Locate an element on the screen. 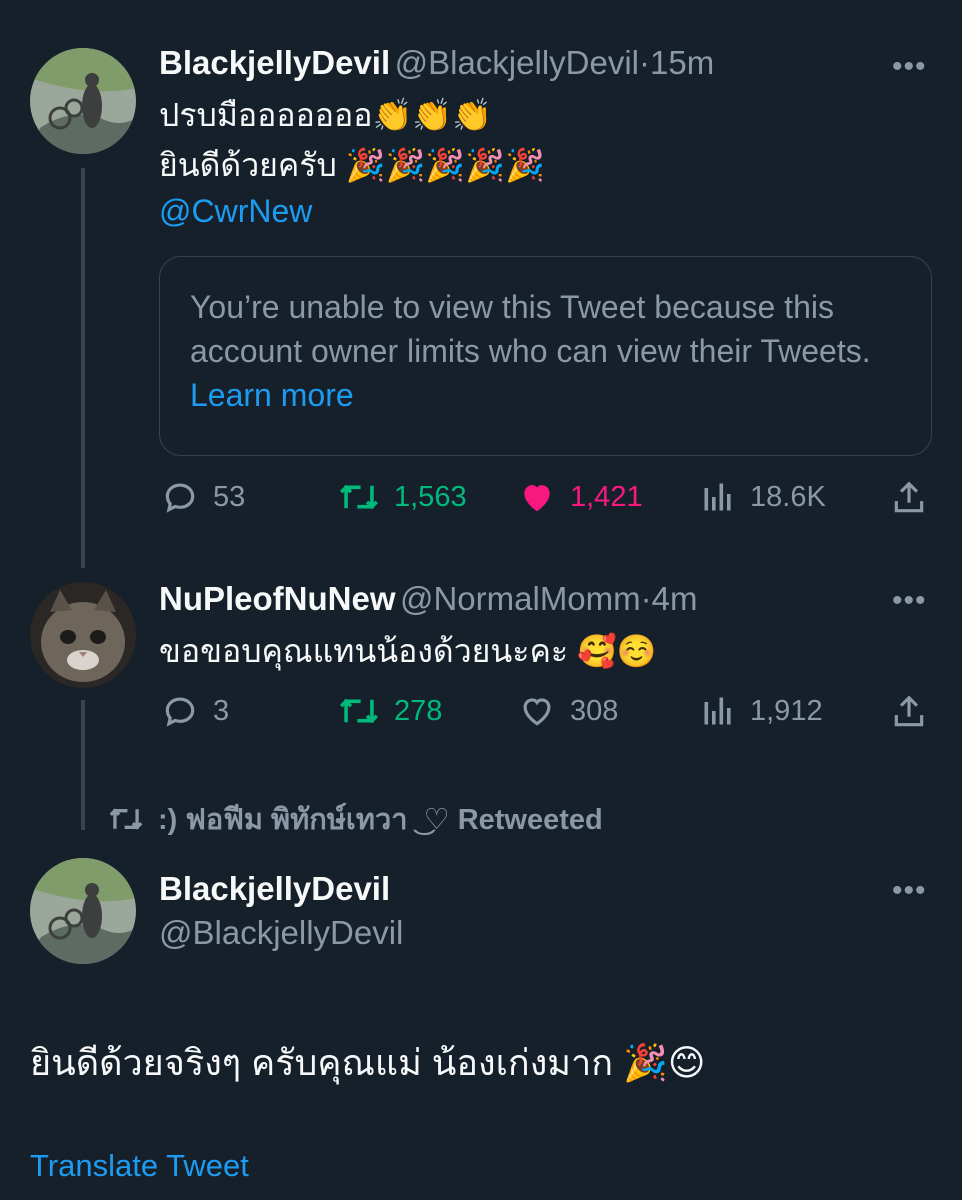 This screenshot has height=1200, width=962. views-button: 1,912 is located at coordinates (761, 711).